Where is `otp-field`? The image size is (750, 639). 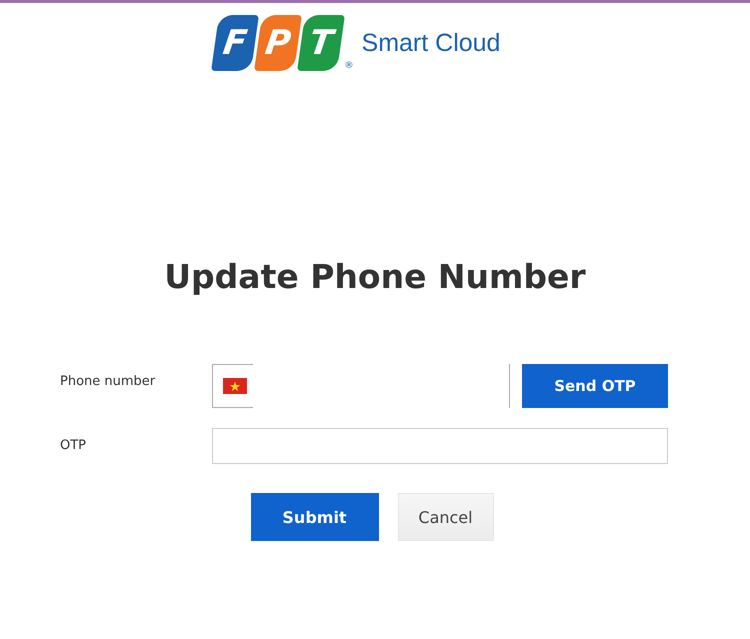
otp-field is located at coordinates (440, 446).